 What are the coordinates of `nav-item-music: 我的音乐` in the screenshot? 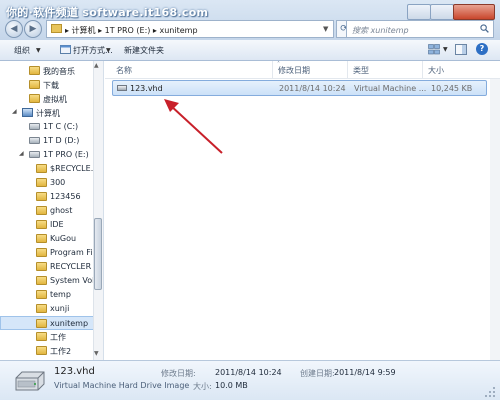 It's located at (48, 71).